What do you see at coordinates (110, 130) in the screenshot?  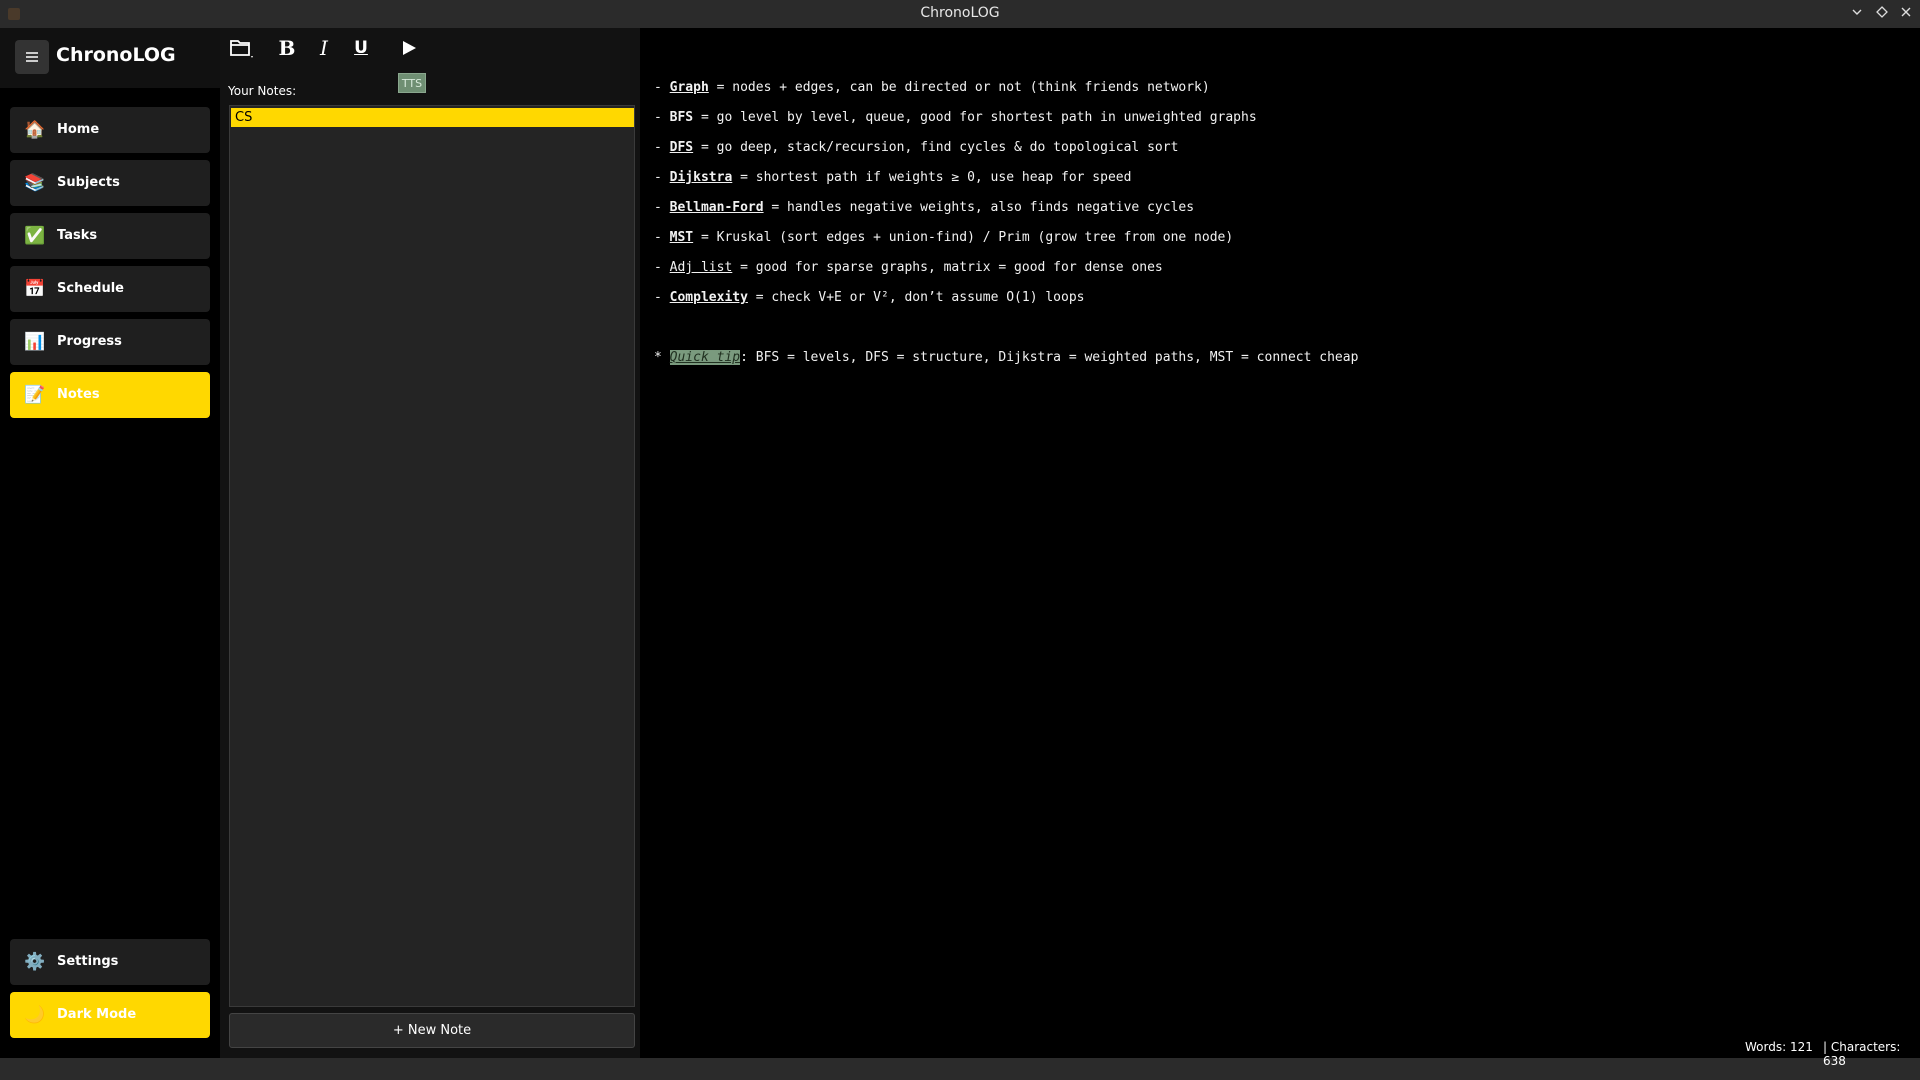 I see `sidebar-item-home: 🏠 Home` at bounding box center [110, 130].